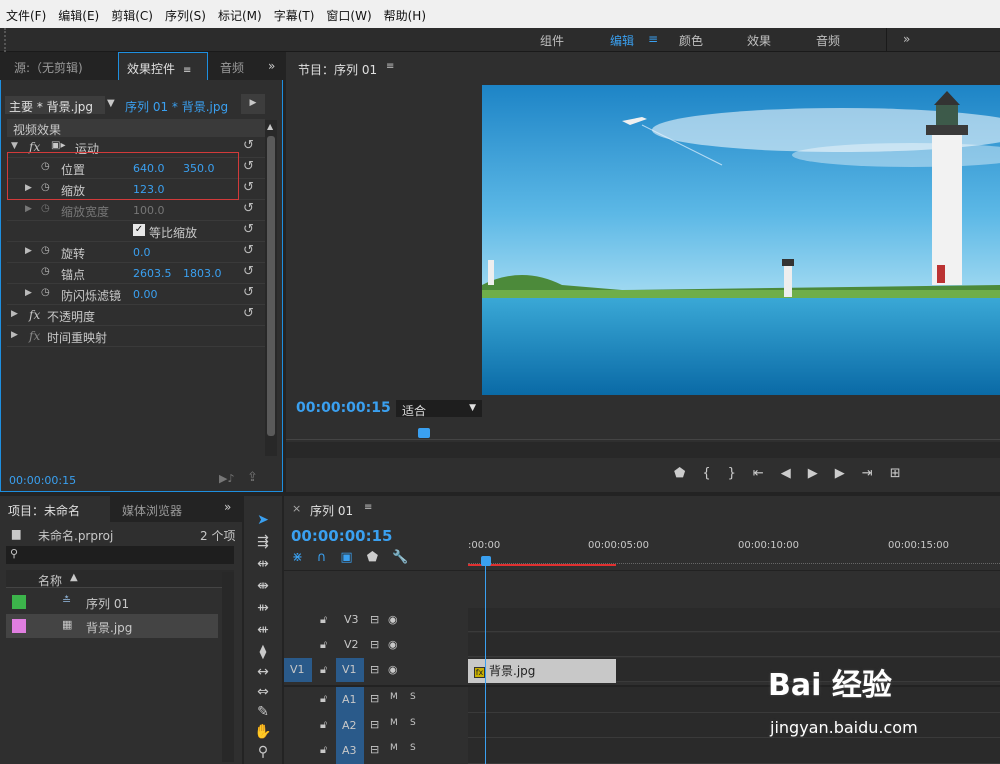  Describe the element at coordinates (263, 521) in the screenshot. I see `selection-tool-icon: ➤` at that location.